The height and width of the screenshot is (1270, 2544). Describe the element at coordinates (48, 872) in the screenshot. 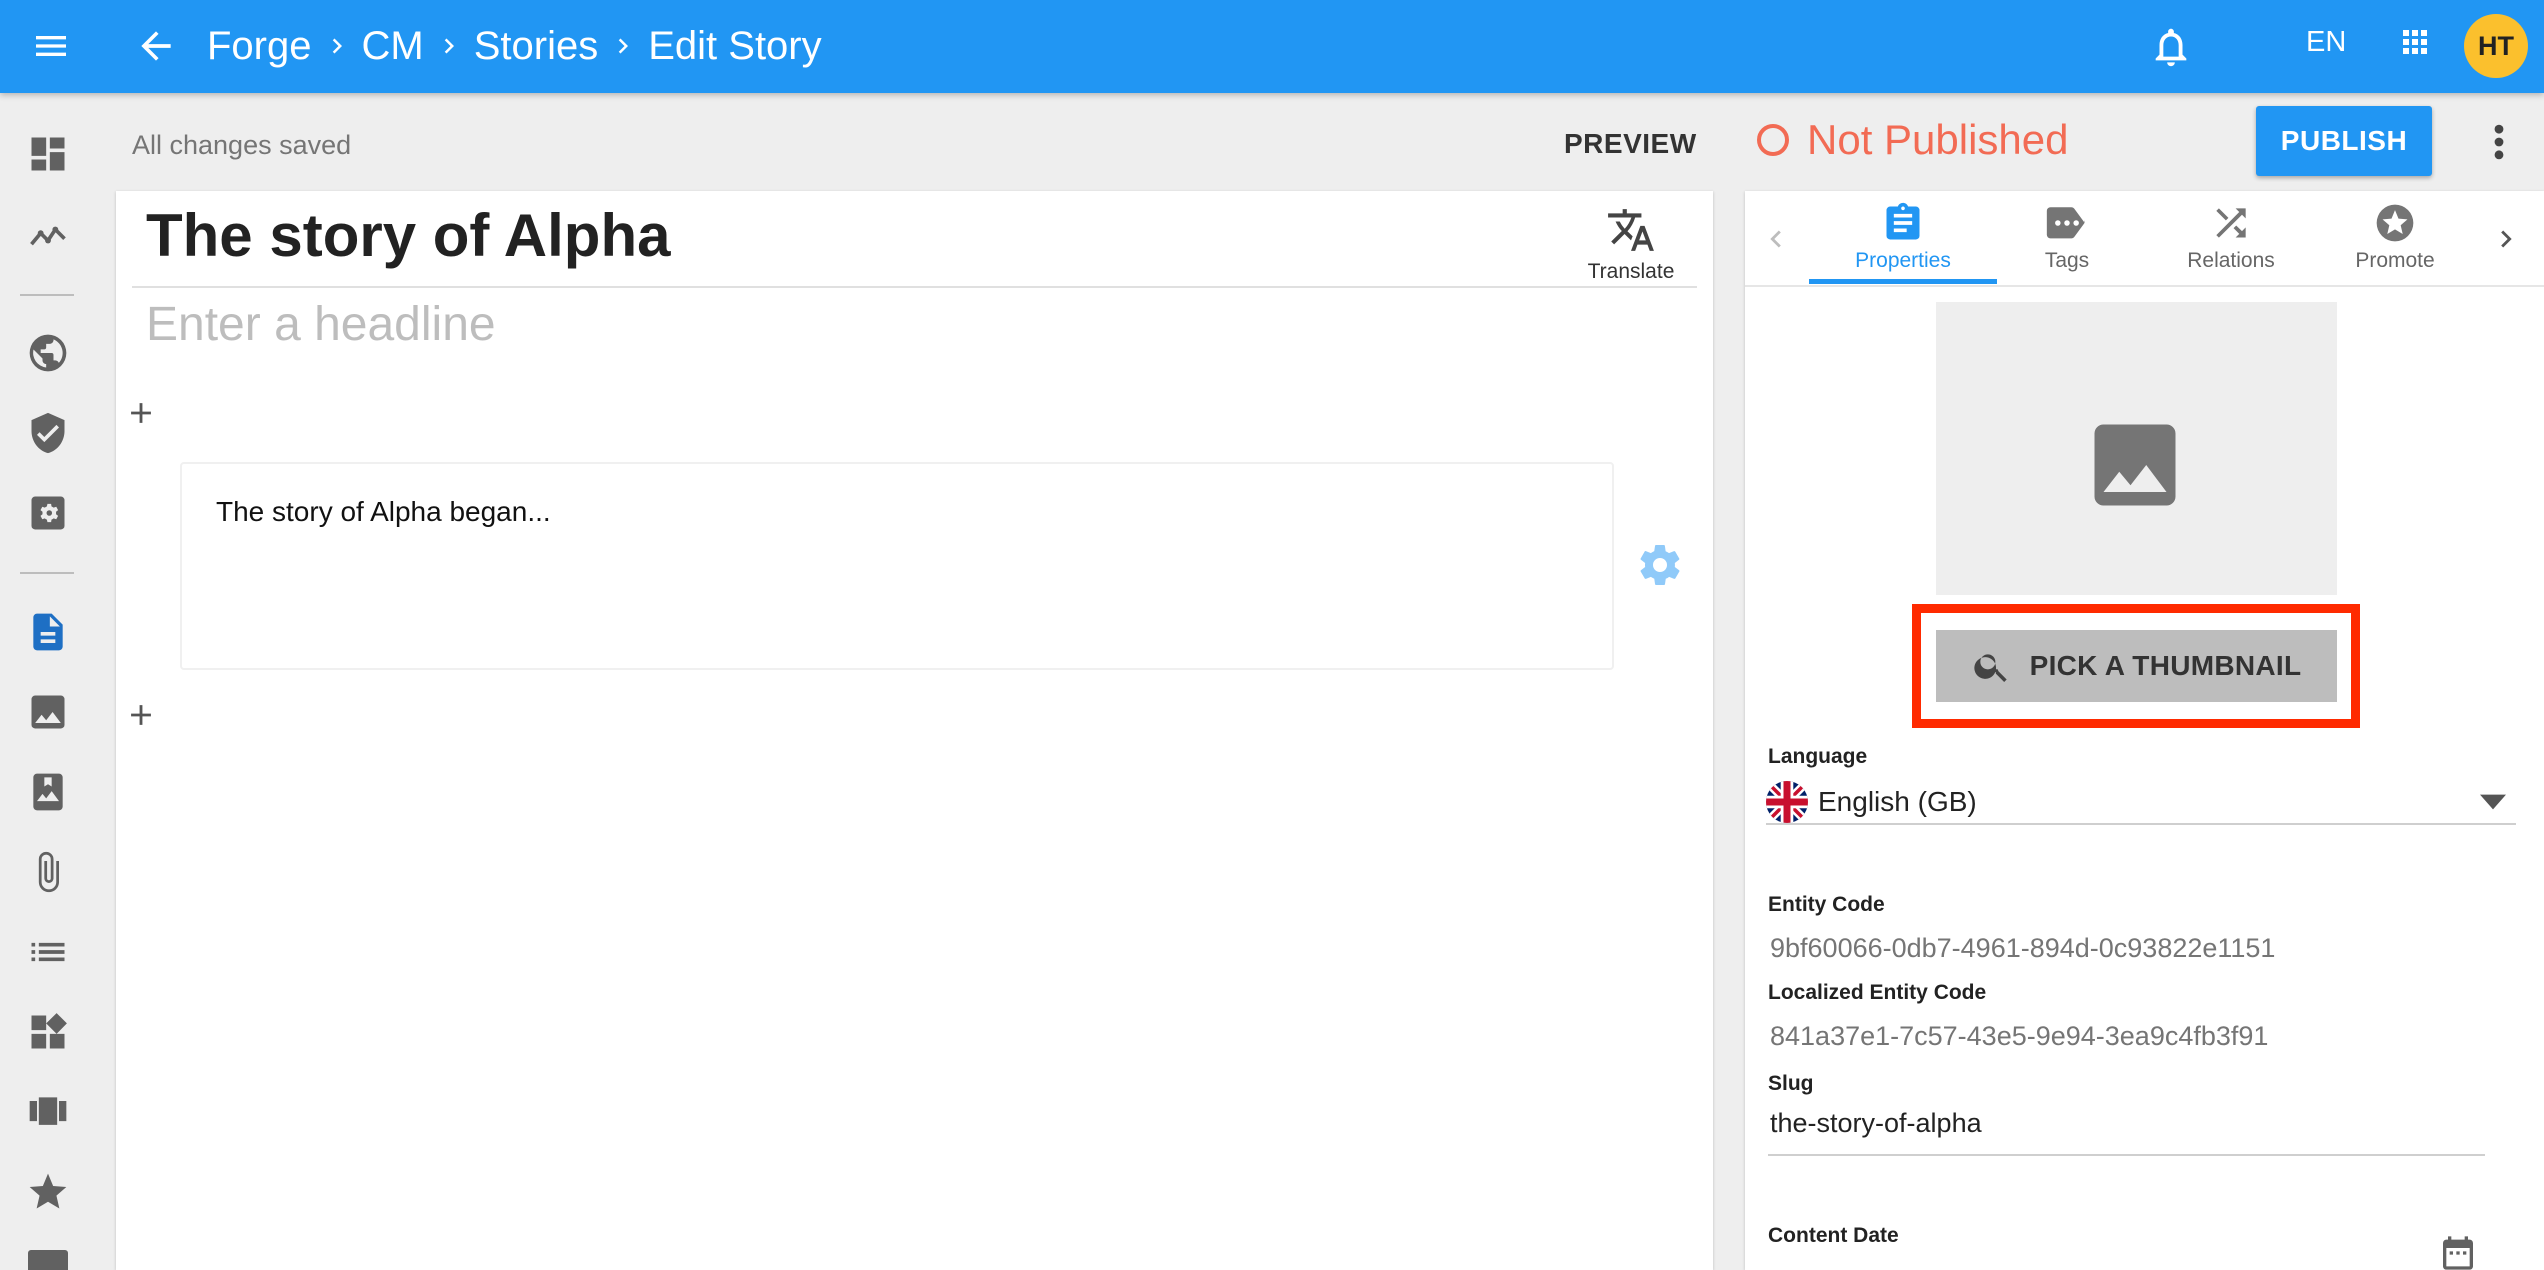

I see `paperclip-icon` at that location.